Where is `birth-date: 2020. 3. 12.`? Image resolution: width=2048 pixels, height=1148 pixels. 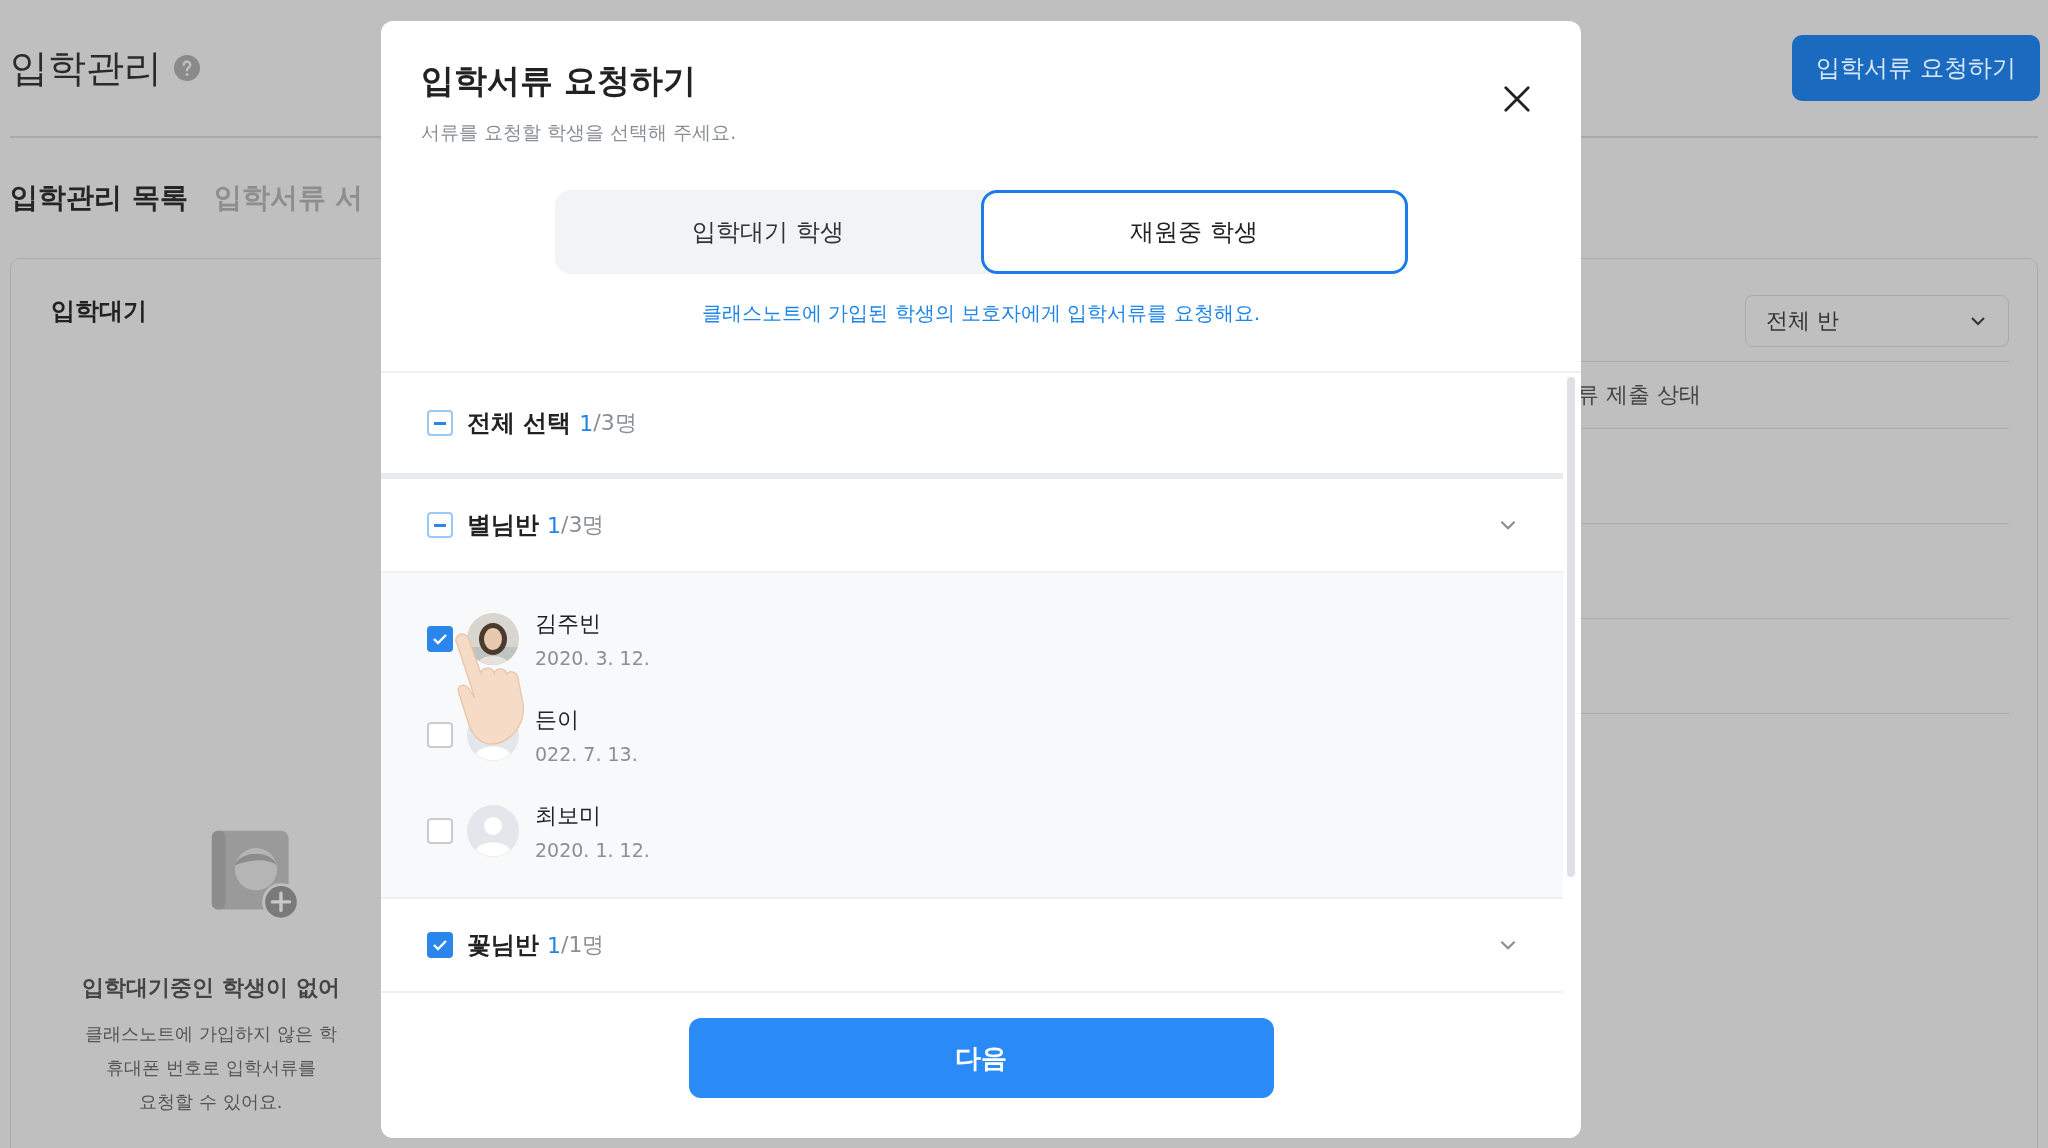
birth-date: 2020. 3. 12. is located at coordinates (592, 658).